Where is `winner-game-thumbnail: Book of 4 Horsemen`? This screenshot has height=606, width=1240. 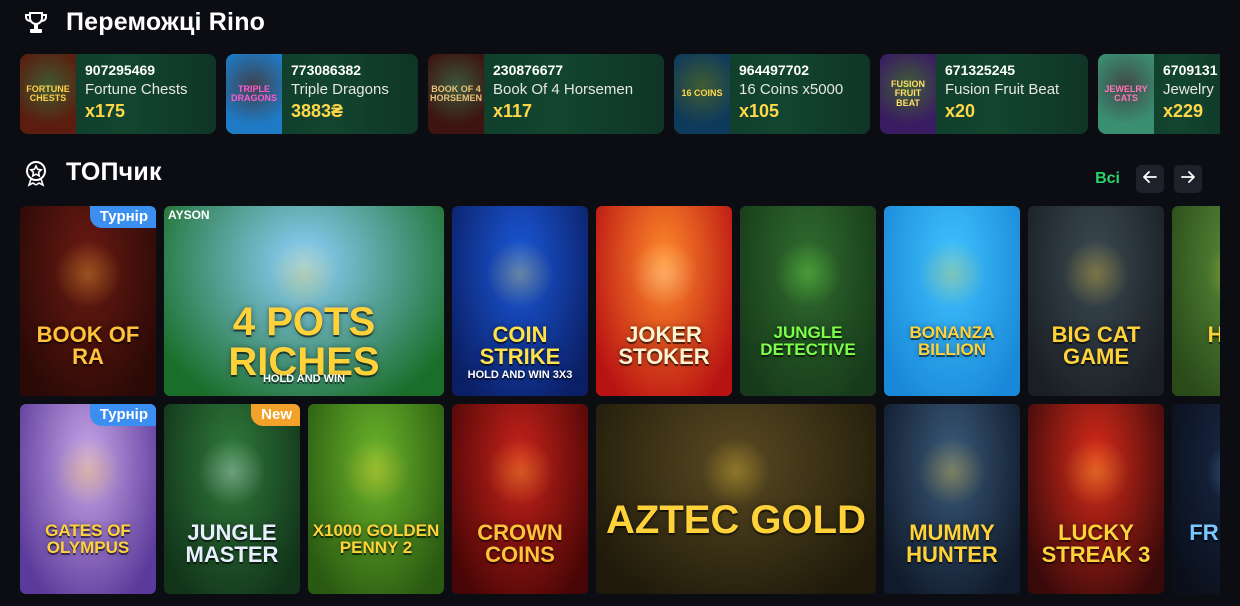 winner-game-thumbnail: Book of 4 Horsemen is located at coordinates (456, 94).